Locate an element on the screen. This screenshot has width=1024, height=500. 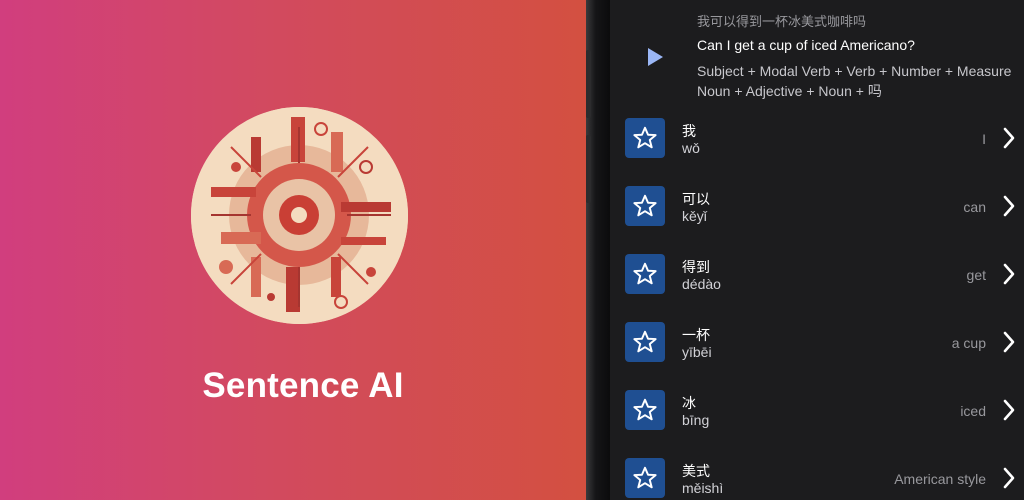
word-row: 冰 bīng iced is located at coordinates (817, 422).